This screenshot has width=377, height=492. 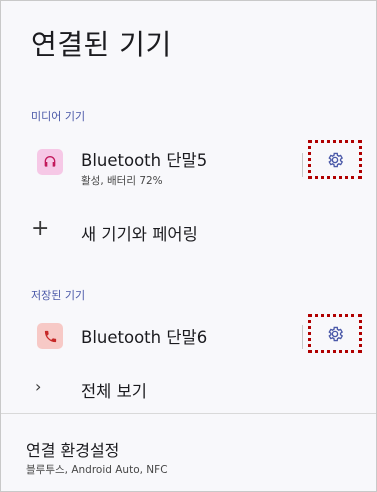 What do you see at coordinates (97, 470) in the screenshot?
I see `connection-preferences-subtitle: 블루투스, Android Auto, NFC` at bounding box center [97, 470].